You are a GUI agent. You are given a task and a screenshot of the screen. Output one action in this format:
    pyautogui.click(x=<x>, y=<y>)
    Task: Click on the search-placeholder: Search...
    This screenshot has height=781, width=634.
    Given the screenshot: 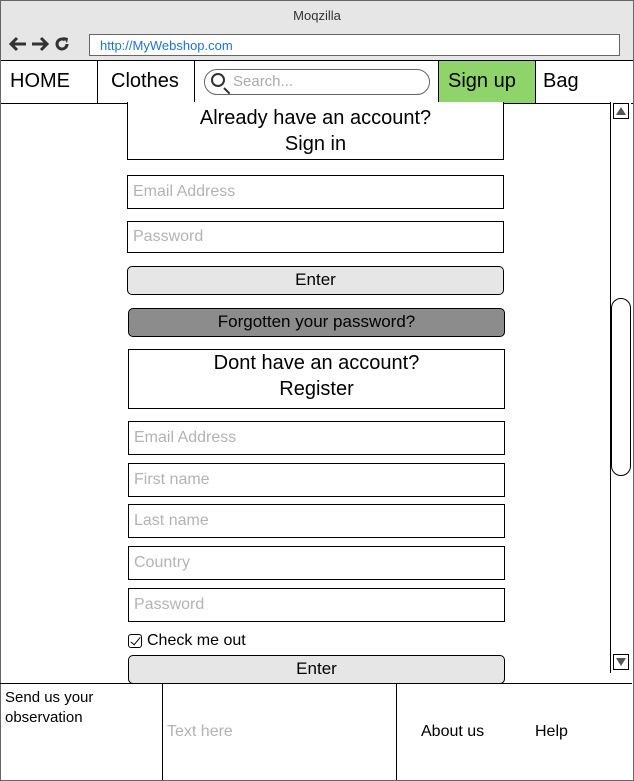 What is the action you would take?
    pyautogui.click(x=263, y=81)
    